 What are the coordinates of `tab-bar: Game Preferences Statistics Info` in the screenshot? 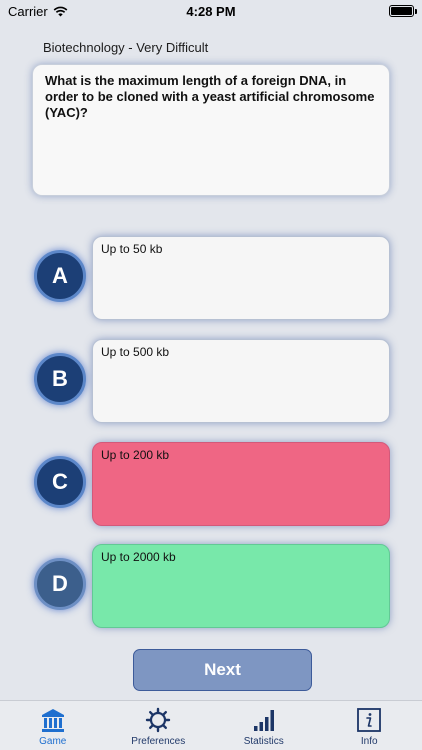 It's located at (211, 725).